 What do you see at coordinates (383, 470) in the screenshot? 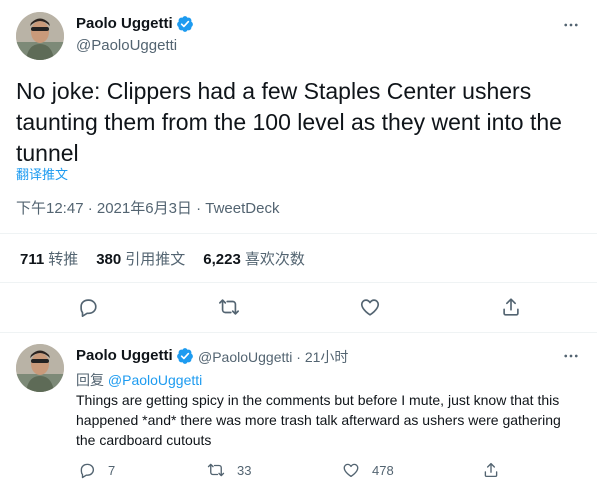
I see `like-count: 478` at bounding box center [383, 470].